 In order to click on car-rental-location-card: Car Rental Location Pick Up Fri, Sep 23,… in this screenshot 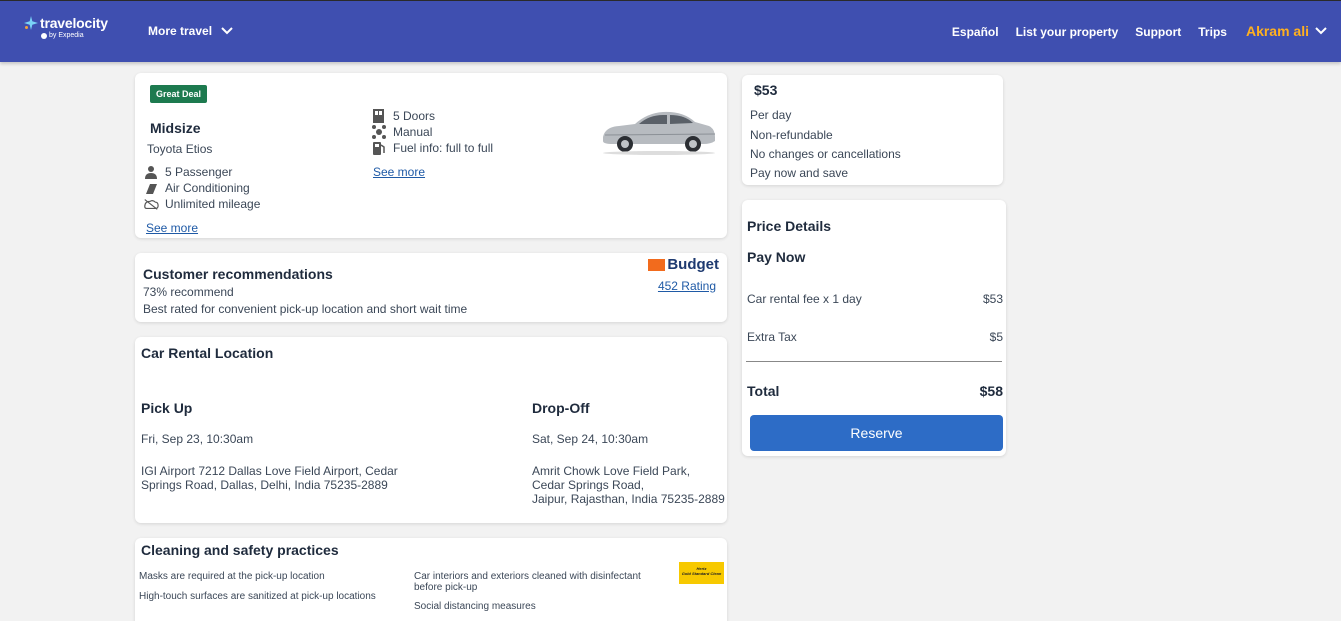, I will do `click(431, 430)`.